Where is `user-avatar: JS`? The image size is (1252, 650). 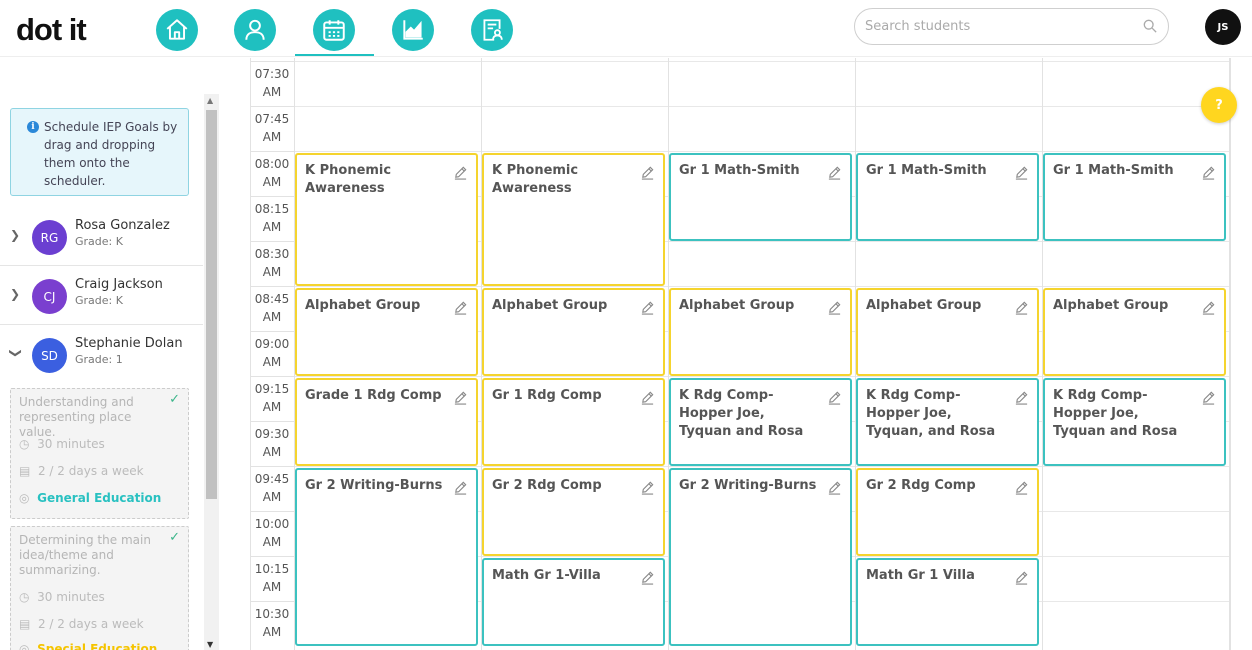 user-avatar: JS is located at coordinates (1223, 27).